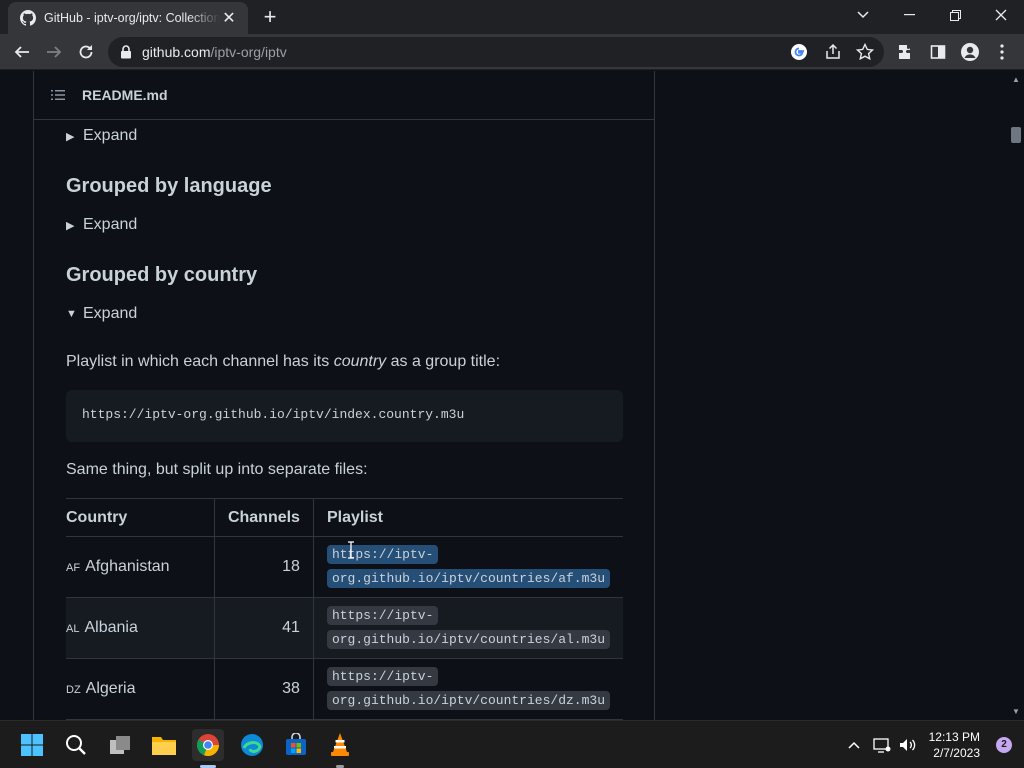 The image size is (1024, 768). Describe the element at coordinates (162, 275) in the screenshot. I see `heading-grouped-by-country: Grouped by country` at that location.